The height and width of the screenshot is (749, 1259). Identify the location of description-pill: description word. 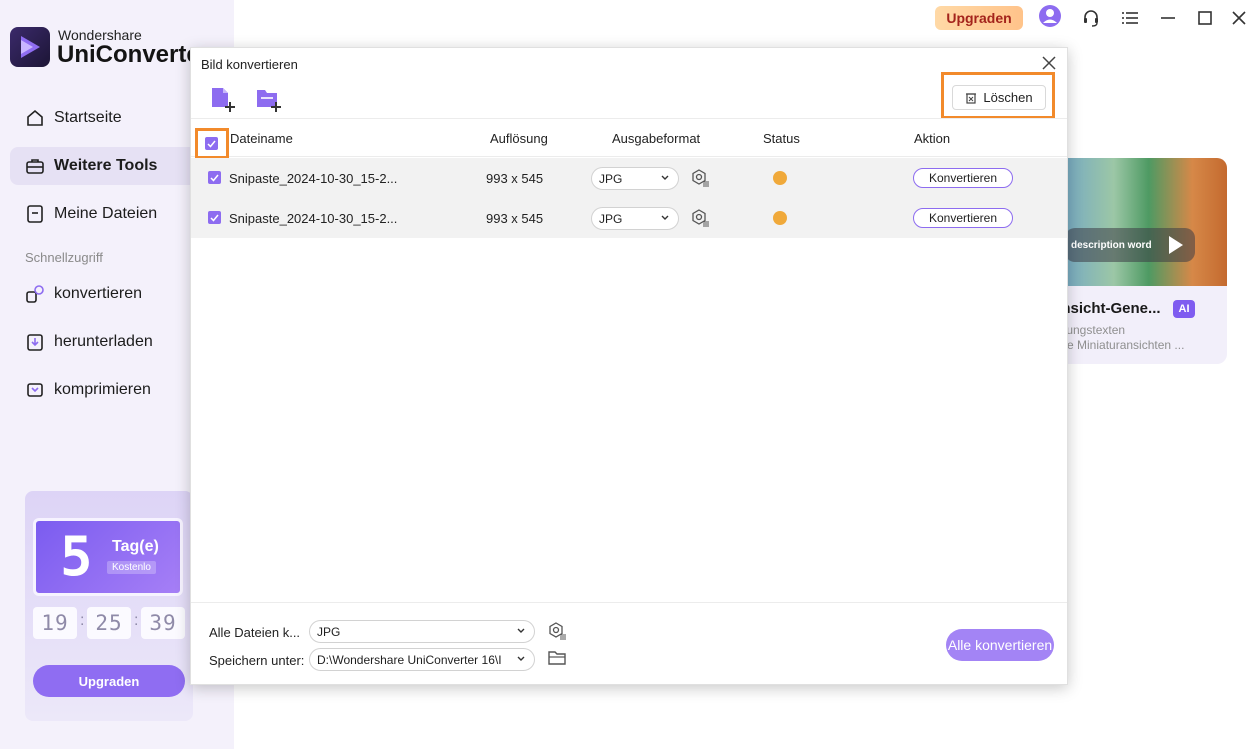
(1130, 245).